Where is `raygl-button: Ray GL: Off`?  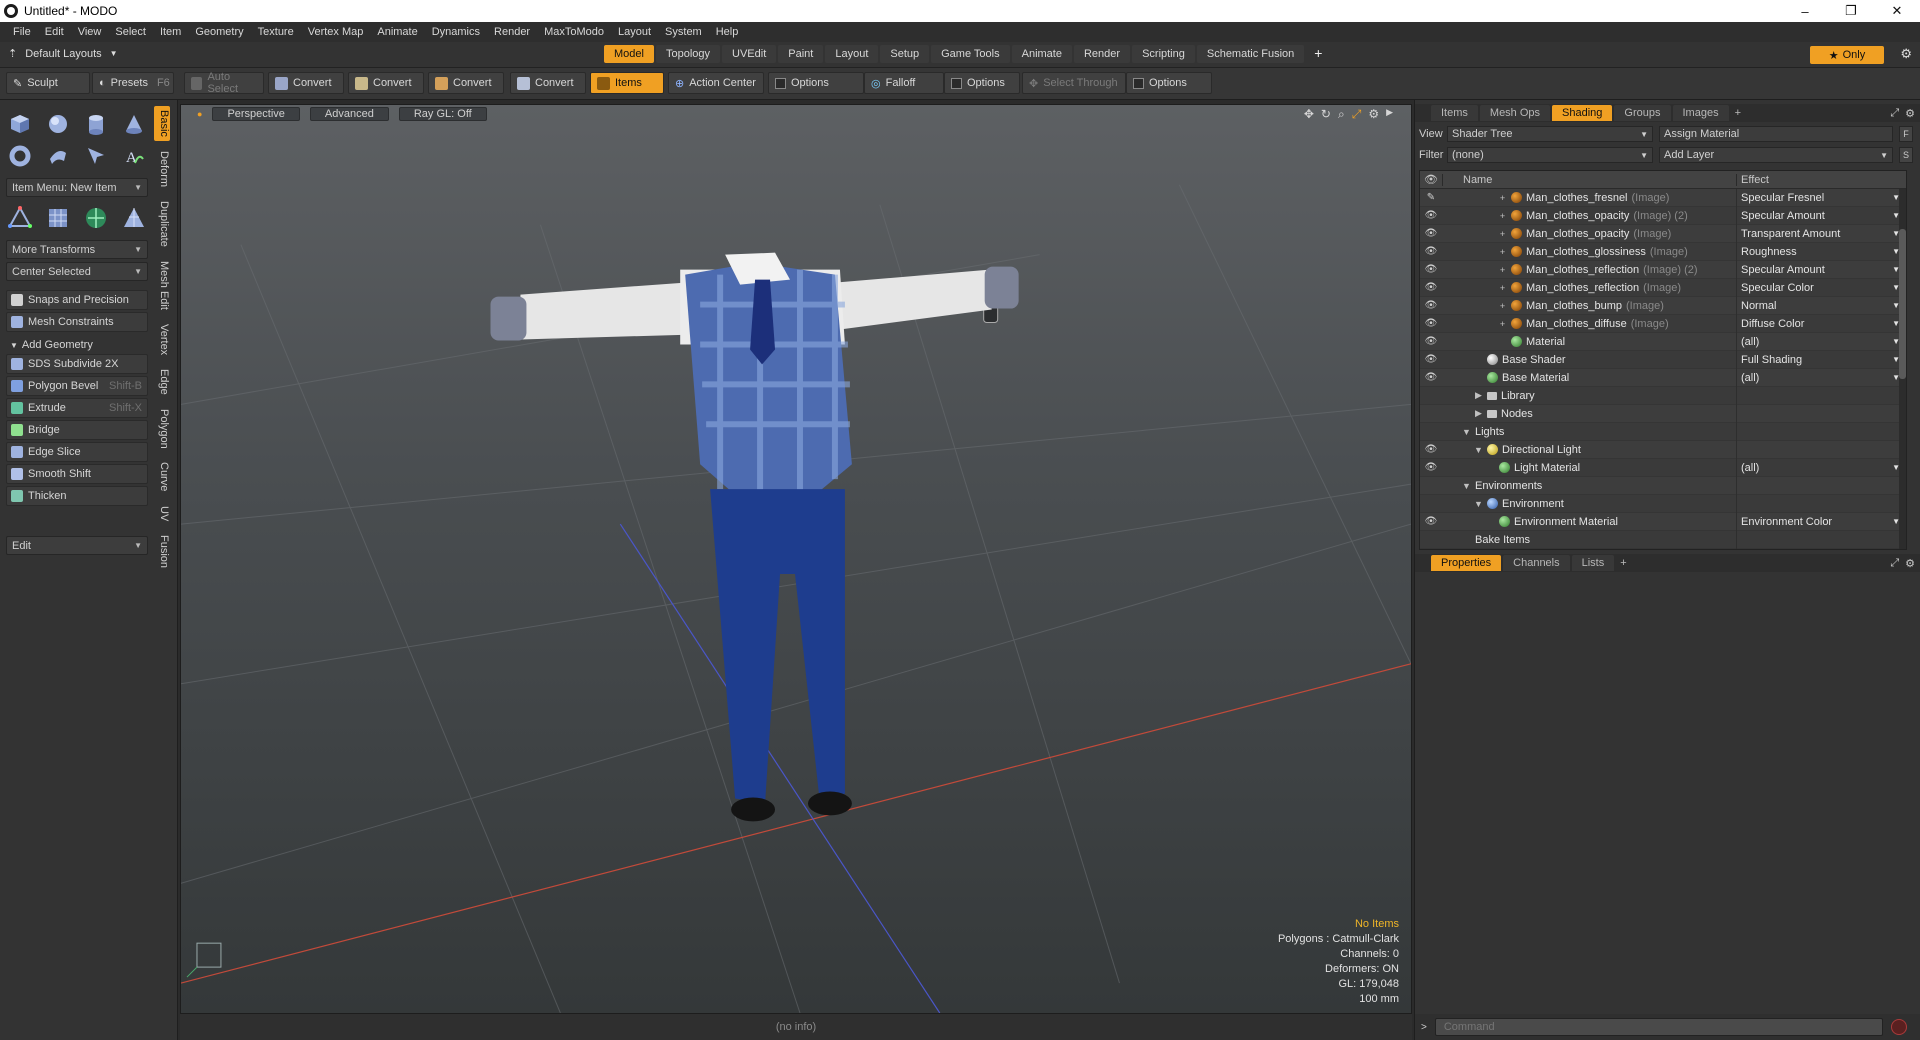
raygl-button: Ray GL: Off is located at coordinates (442, 114).